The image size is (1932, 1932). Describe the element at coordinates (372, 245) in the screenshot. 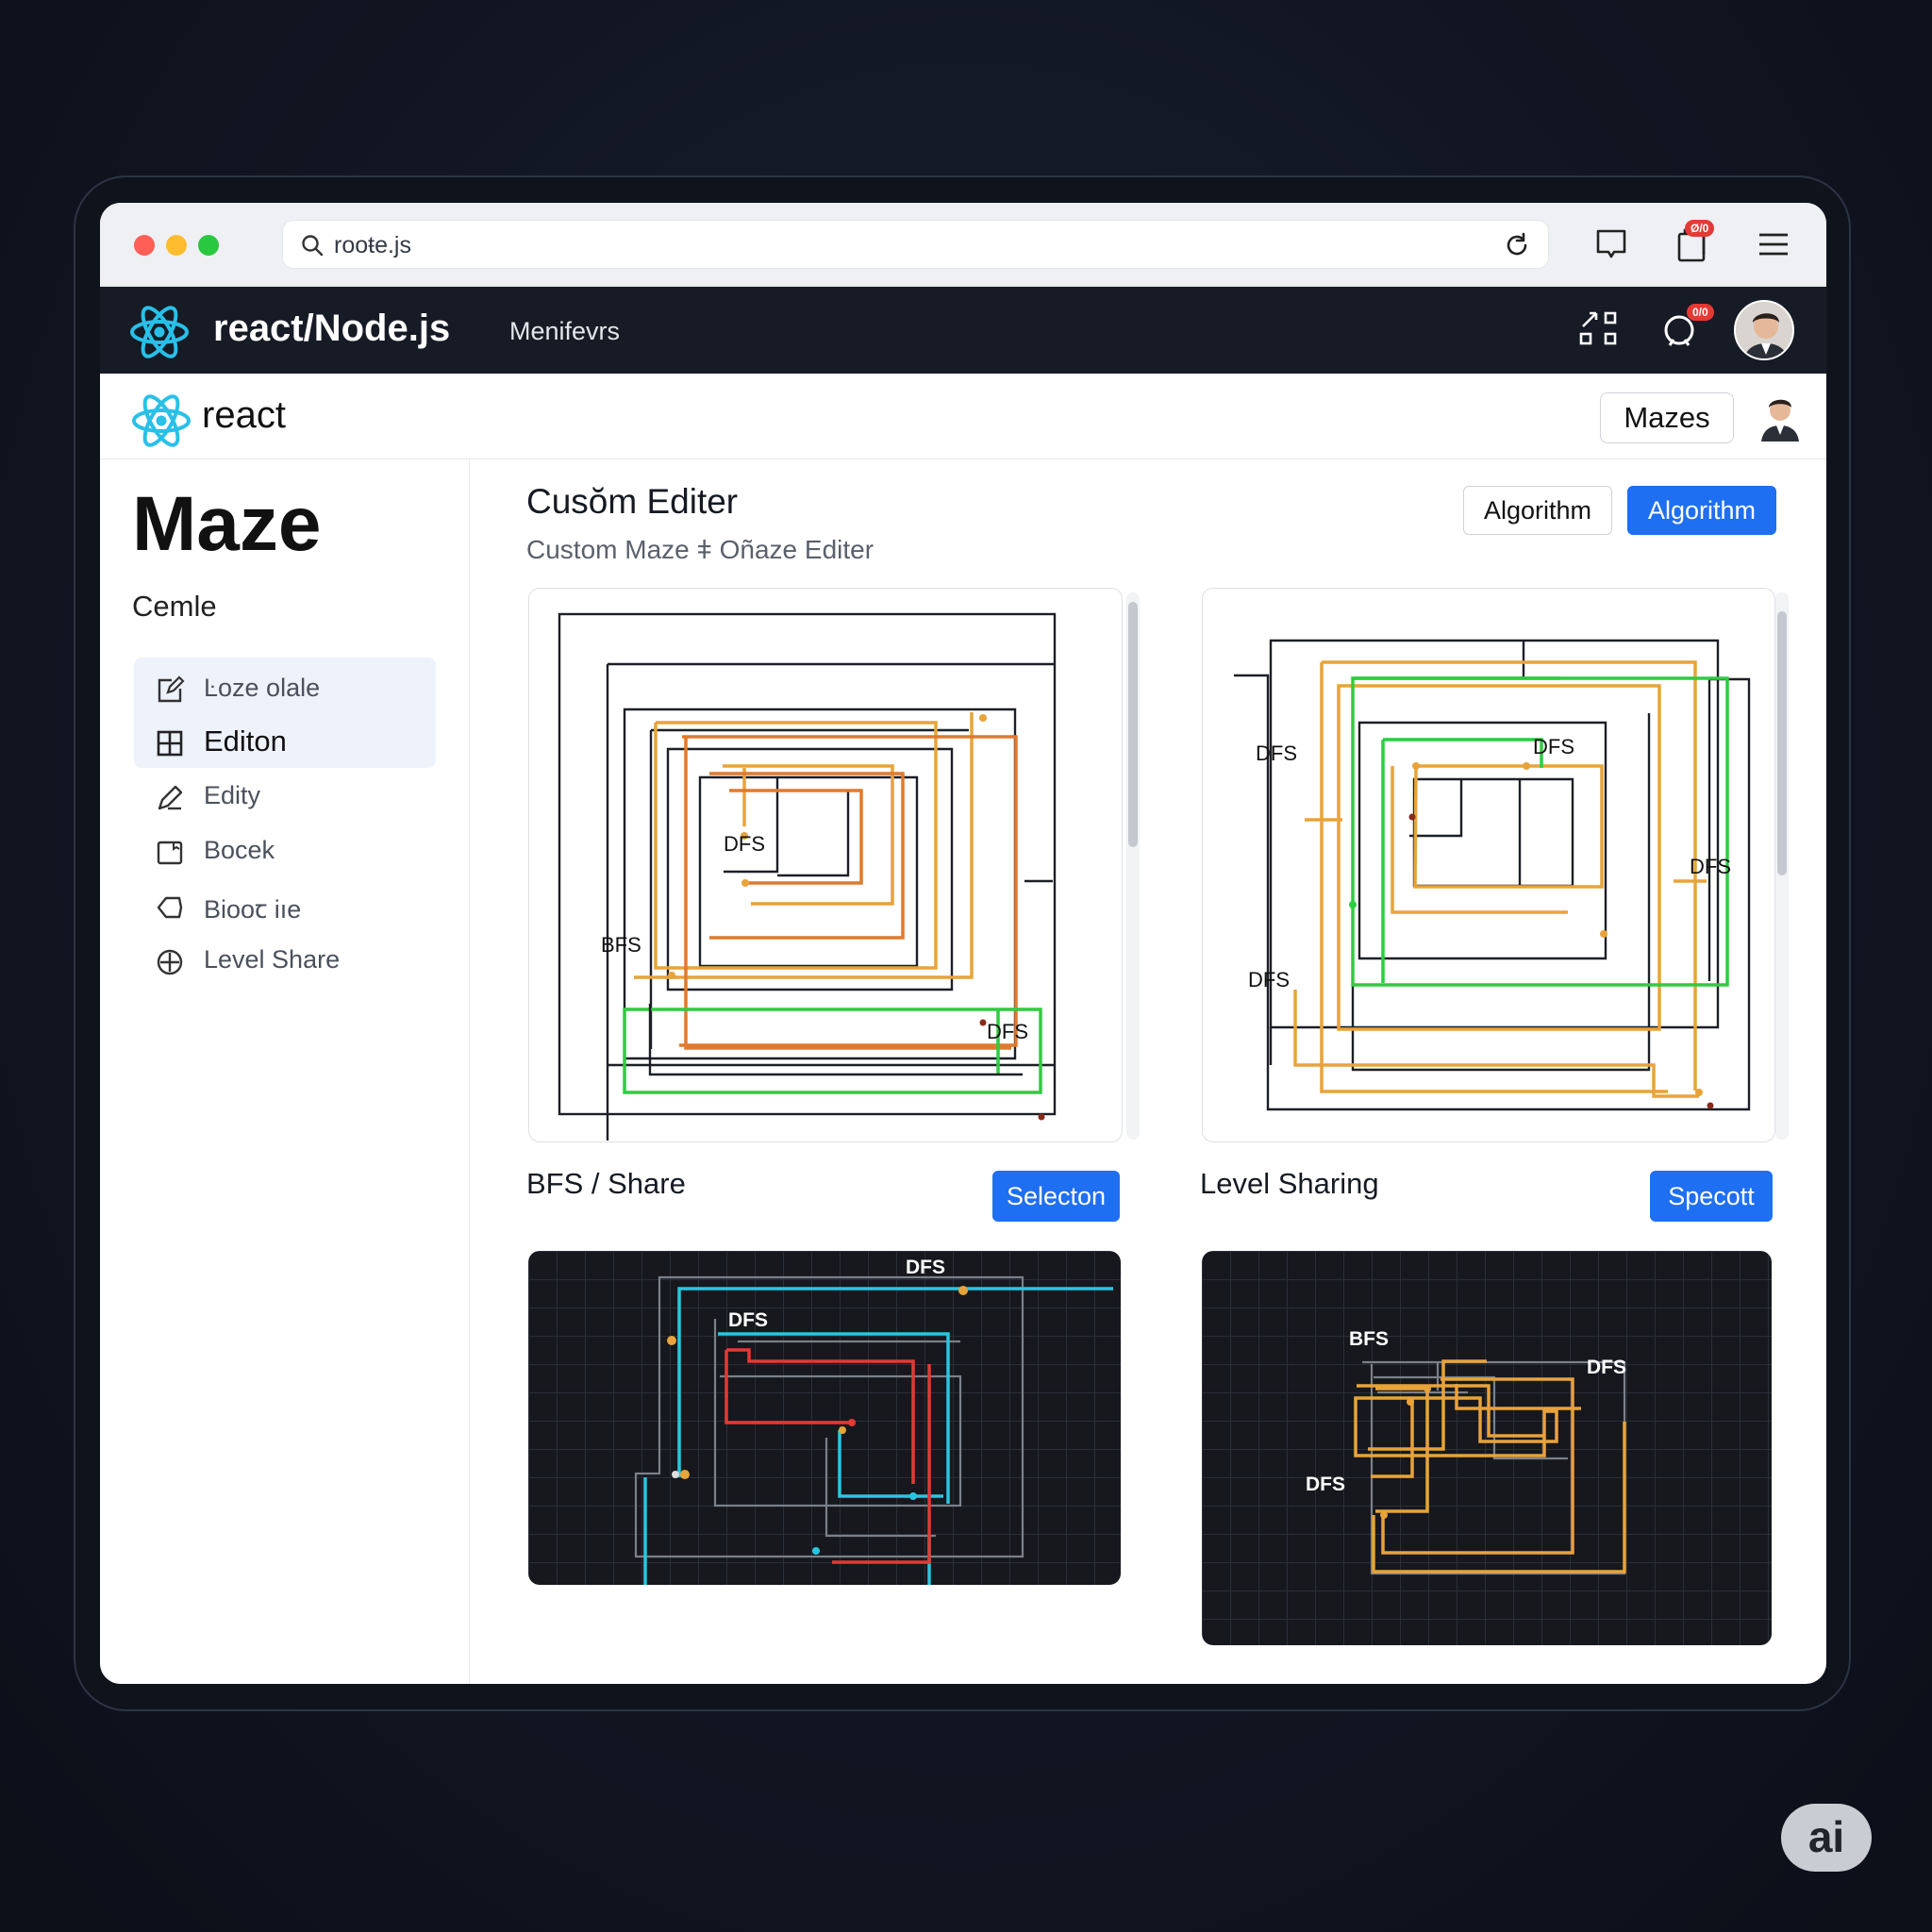

I see `url-text: rooŧe.js` at that location.